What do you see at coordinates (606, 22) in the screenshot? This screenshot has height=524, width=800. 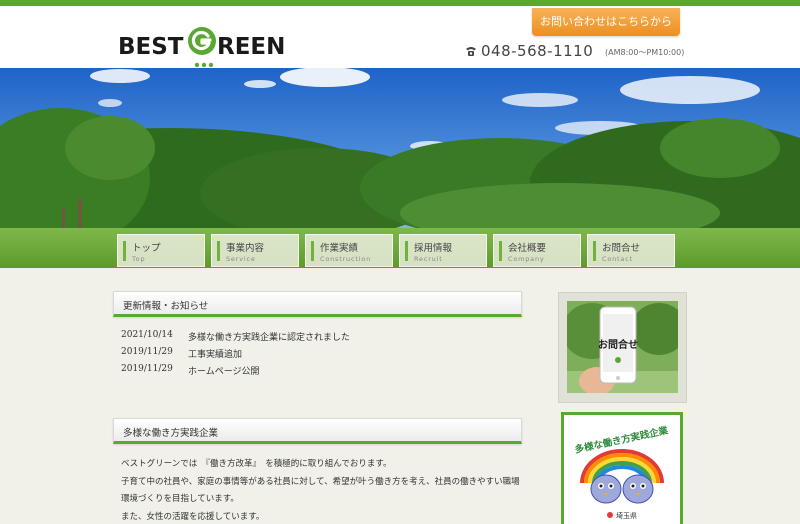 I see `contact-cta-button: お問い合わせはこちらから` at bounding box center [606, 22].